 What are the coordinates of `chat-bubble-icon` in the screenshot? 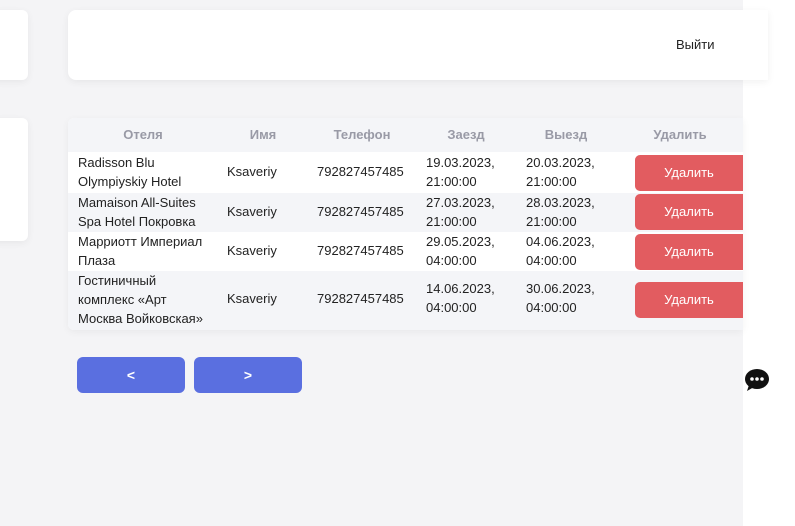 It's located at (757, 380).